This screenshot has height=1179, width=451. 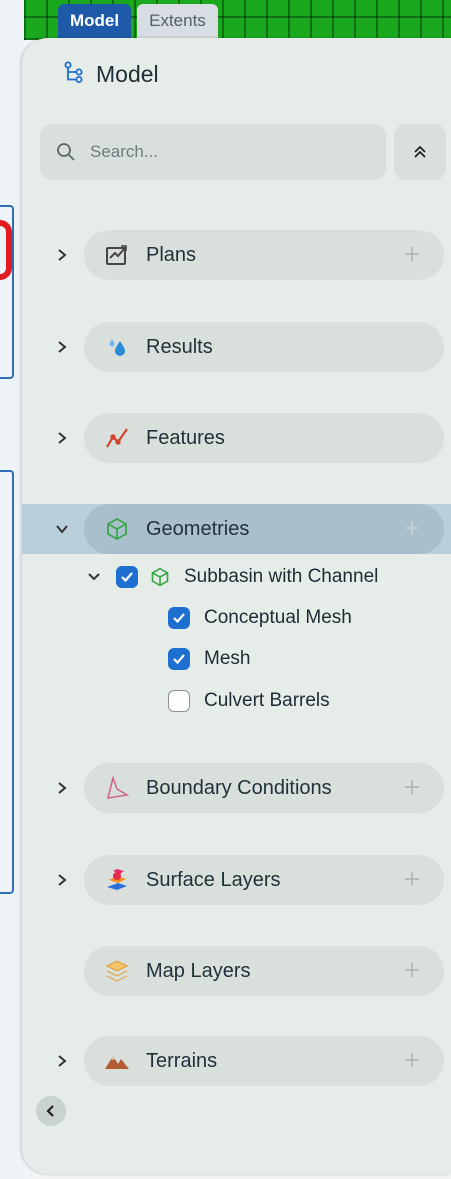 What do you see at coordinates (264, 438) in the screenshot?
I see `section-features-header: Features` at bounding box center [264, 438].